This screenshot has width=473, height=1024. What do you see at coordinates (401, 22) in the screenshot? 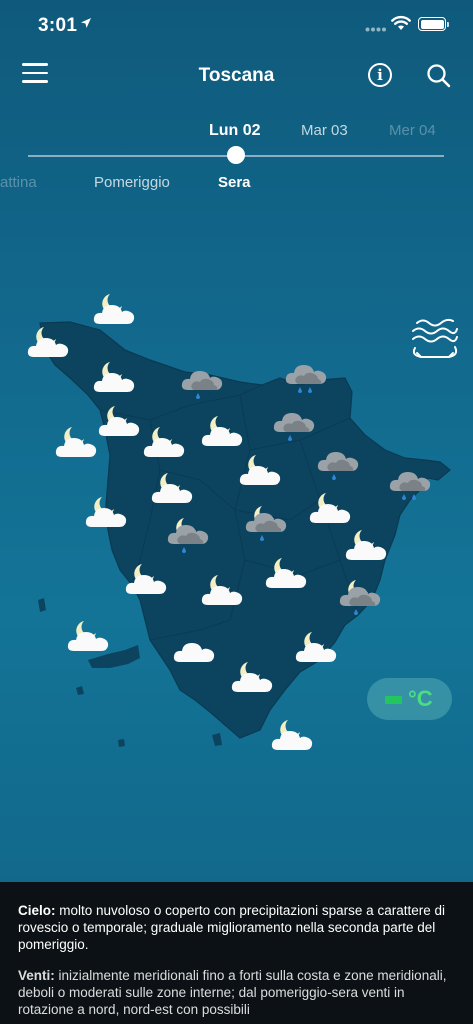
I see `wifi-icon` at bounding box center [401, 22].